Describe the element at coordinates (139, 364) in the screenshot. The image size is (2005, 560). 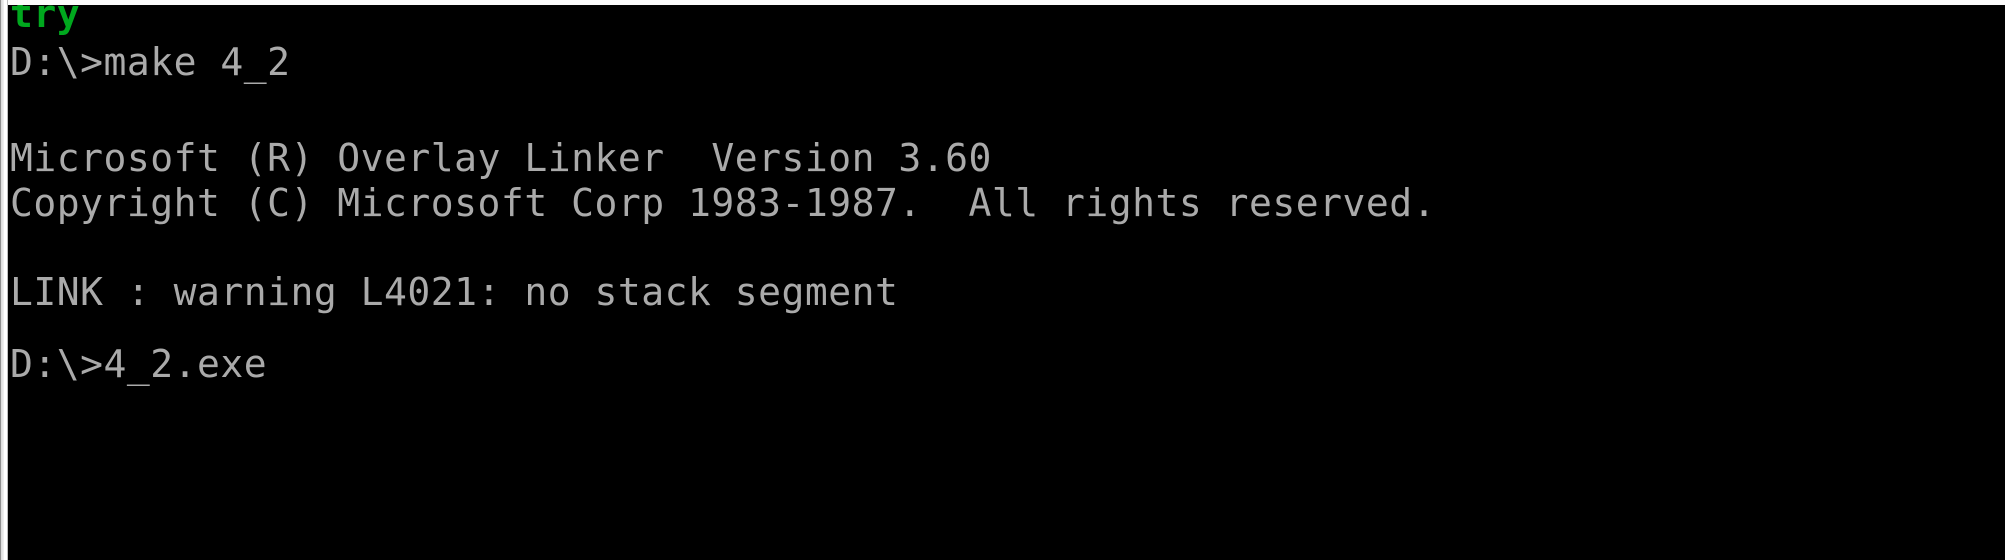
I see `terminal-line-run-command: D:\>4_2.exe` at that location.